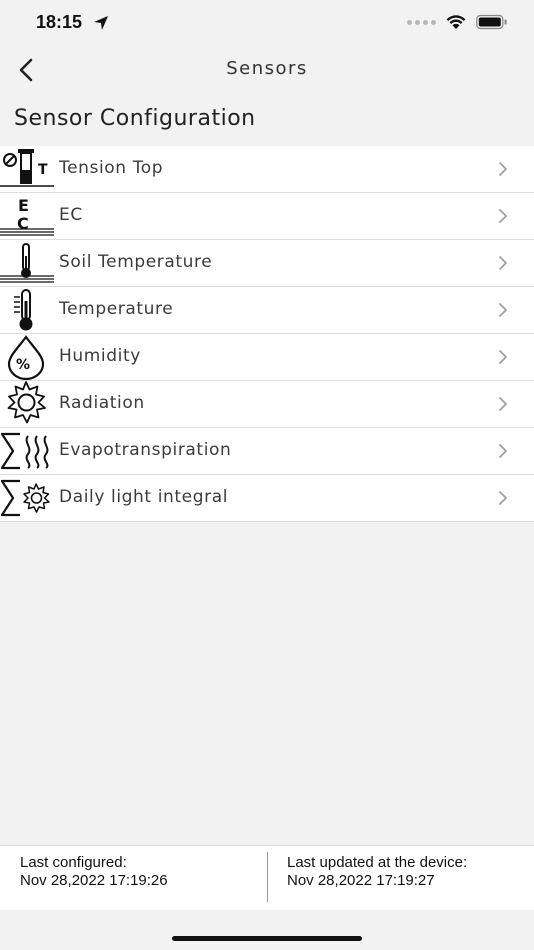 The image size is (534, 950). What do you see at coordinates (26, 402) in the screenshot?
I see `sun-icon` at bounding box center [26, 402].